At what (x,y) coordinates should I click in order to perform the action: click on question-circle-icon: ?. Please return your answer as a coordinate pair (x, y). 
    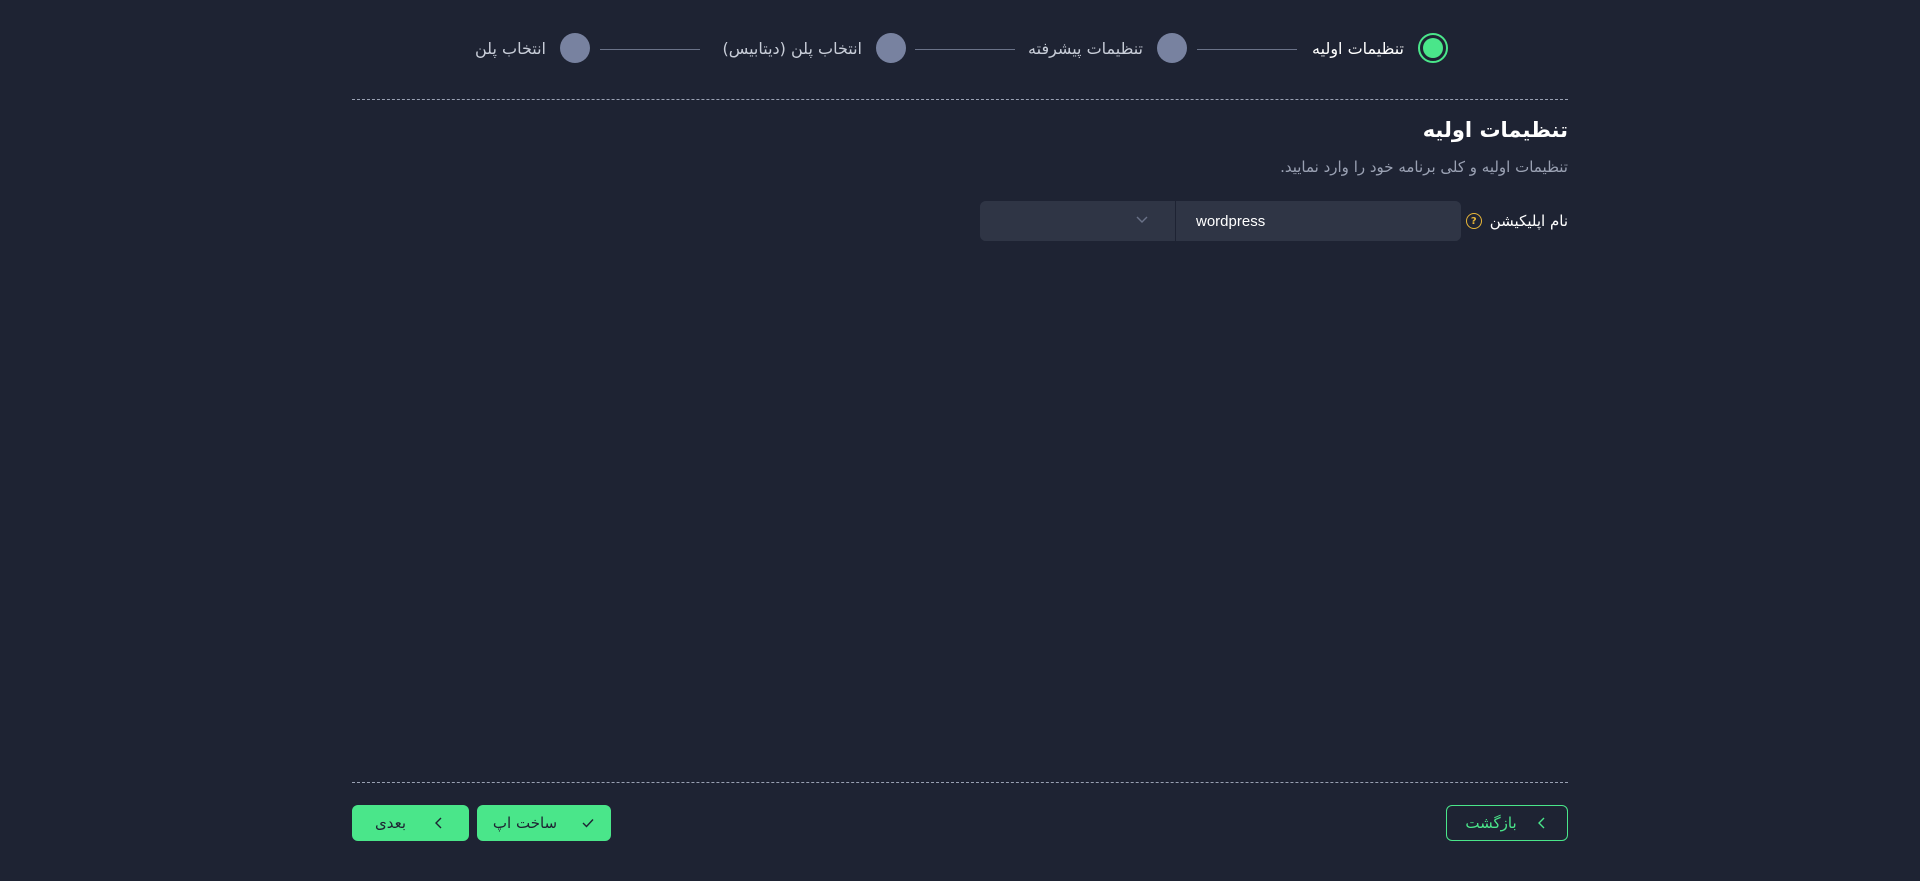
    Looking at the image, I should click on (1473, 221).